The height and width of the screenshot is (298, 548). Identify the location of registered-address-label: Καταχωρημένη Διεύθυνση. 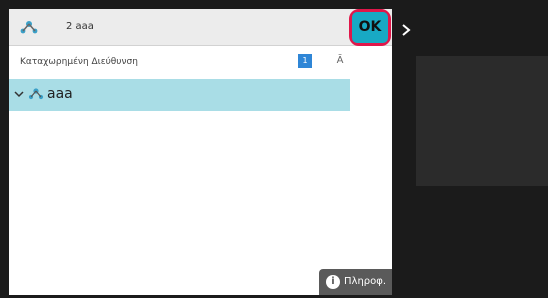
(79, 62).